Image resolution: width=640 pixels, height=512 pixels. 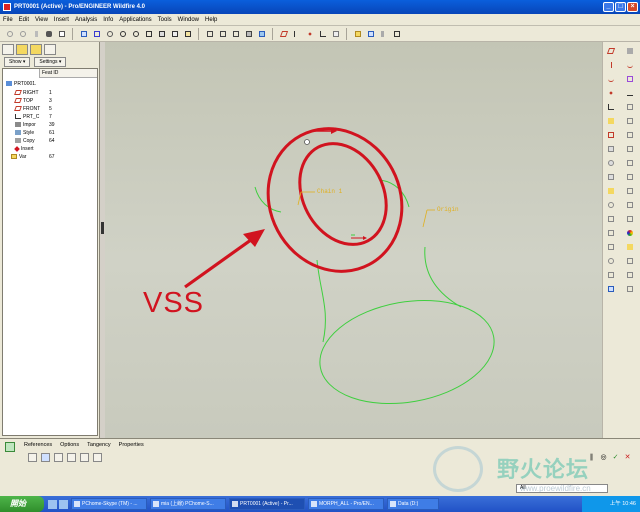 What do you see at coordinates (296, 33) in the screenshot?
I see `datum-axes-icon` at bounding box center [296, 33].